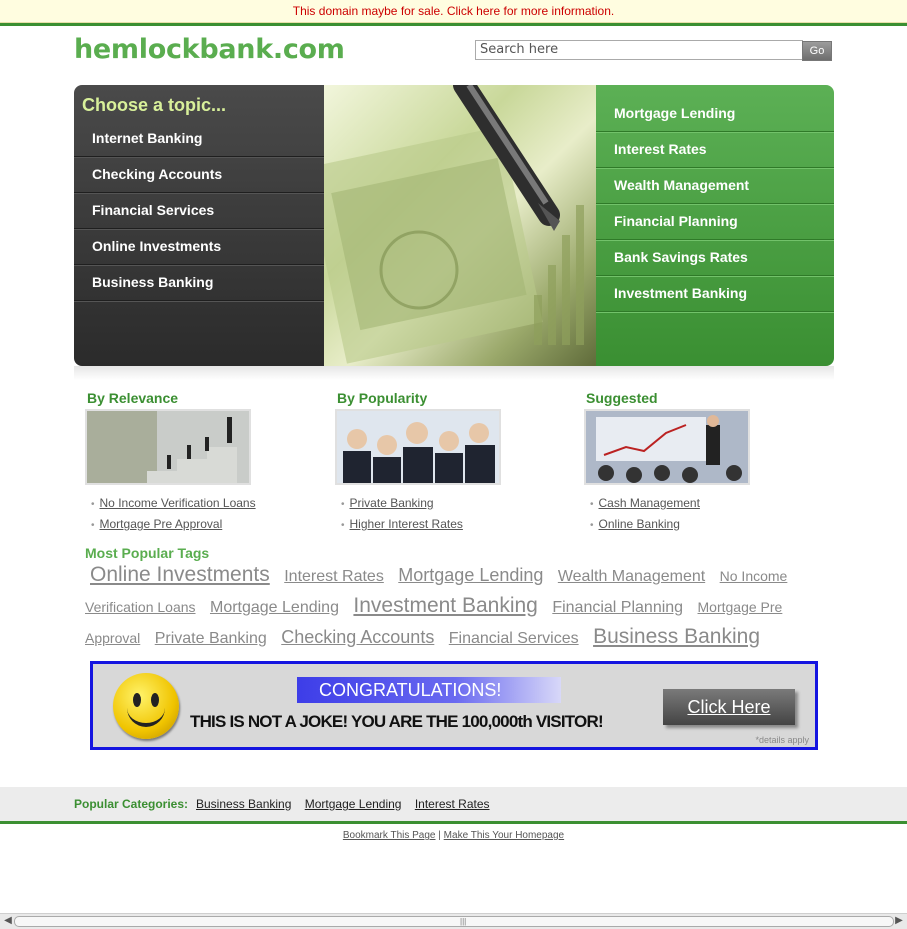  Describe the element at coordinates (382, 398) in the screenshot. I see `column-title: By Popularity` at that location.